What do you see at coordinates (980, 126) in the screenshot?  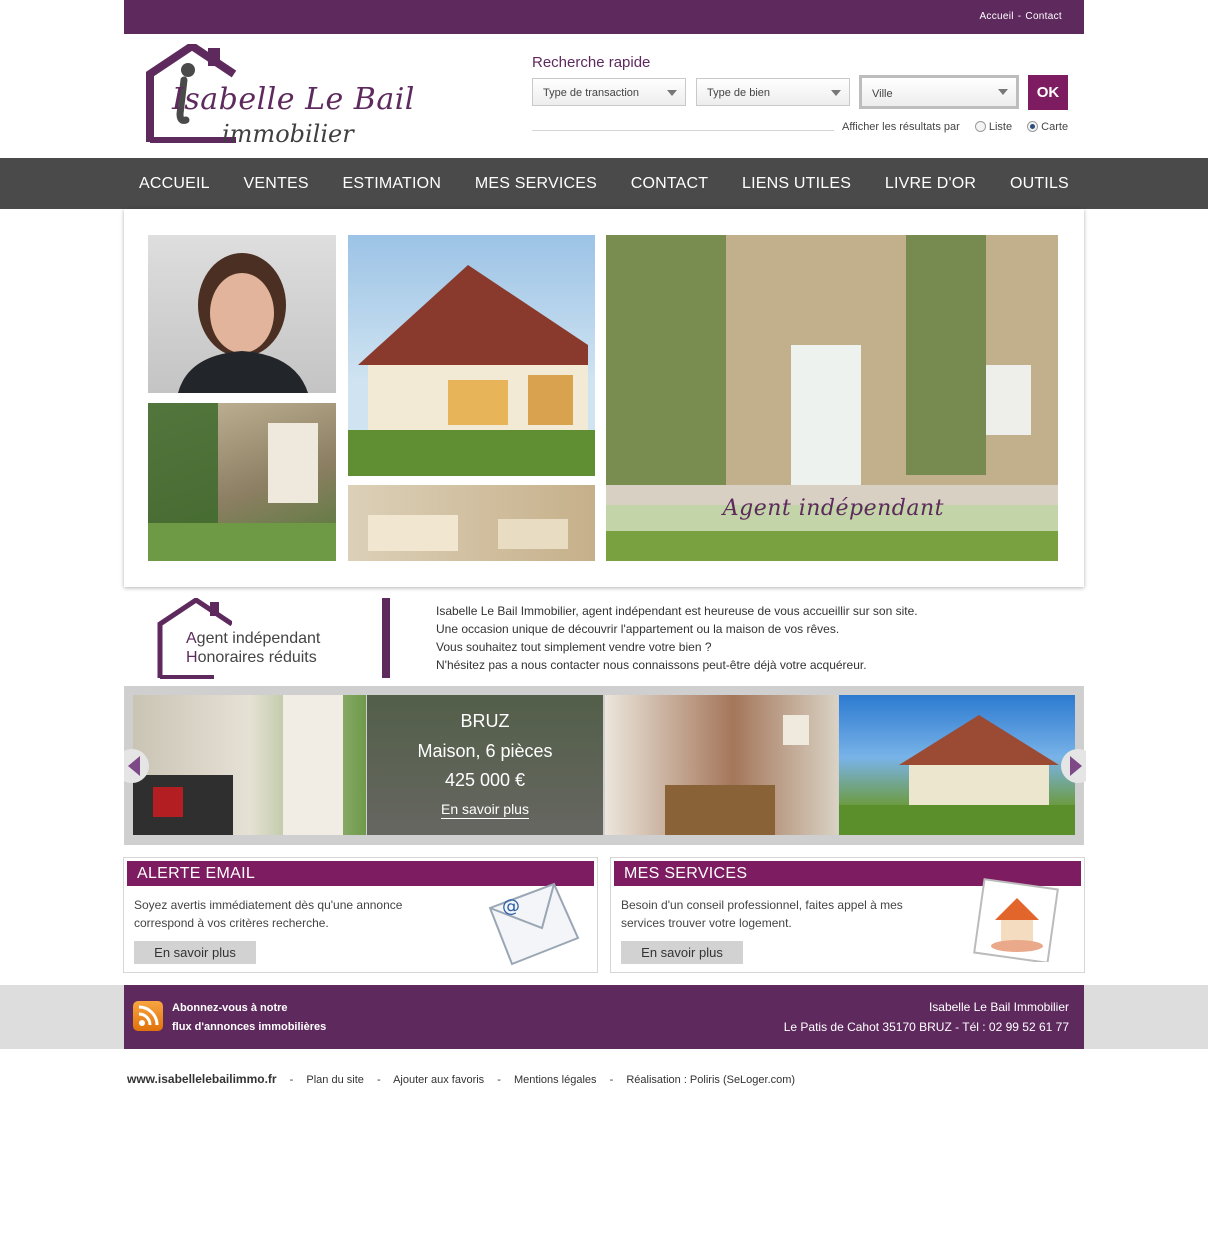 I see `list-radio` at bounding box center [980, 126].